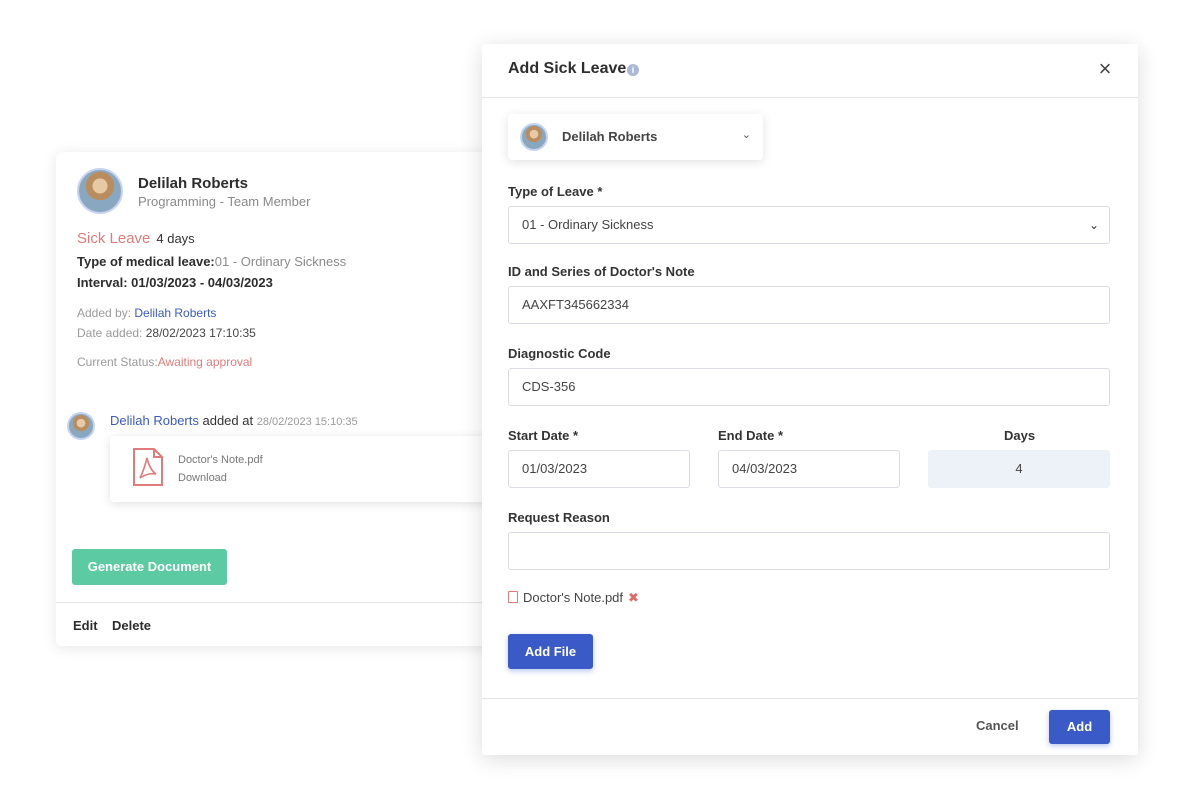 The image size is (1200, 800). What do you see at coordinates (809, 225) in the screenshot?
I see `type-of-leave-select: 01 - Ordinary Sickness ⌄` at bounding box center [809, 225].